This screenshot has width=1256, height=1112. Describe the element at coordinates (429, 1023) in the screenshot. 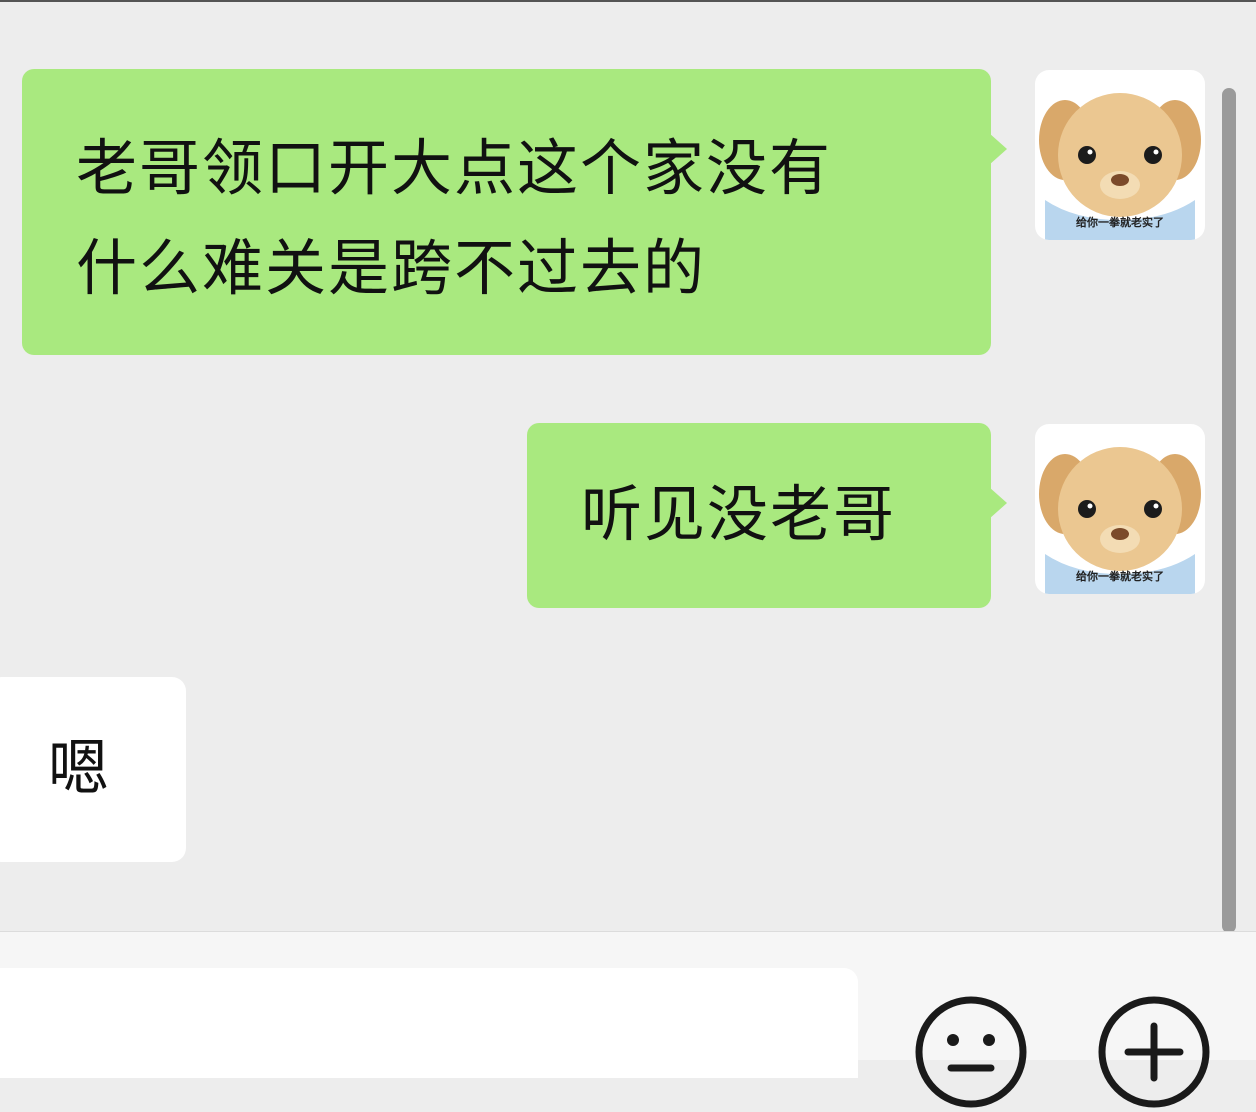

I see `message-input` at that location.